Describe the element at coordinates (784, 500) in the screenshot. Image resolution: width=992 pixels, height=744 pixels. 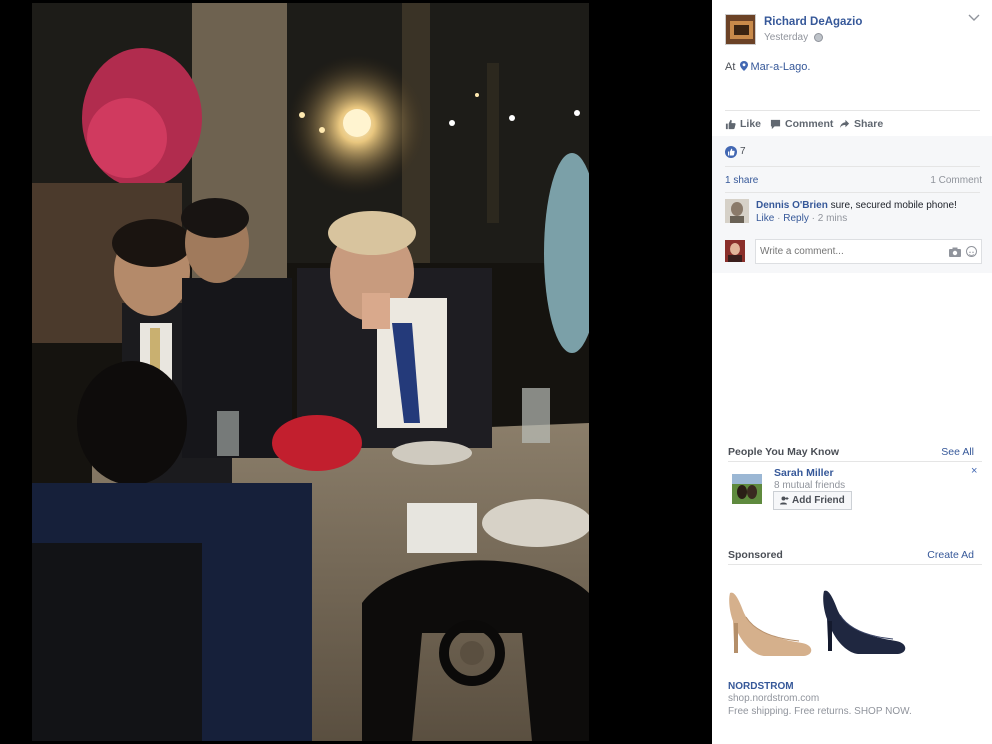
I see `add-friend-icon` at that location.